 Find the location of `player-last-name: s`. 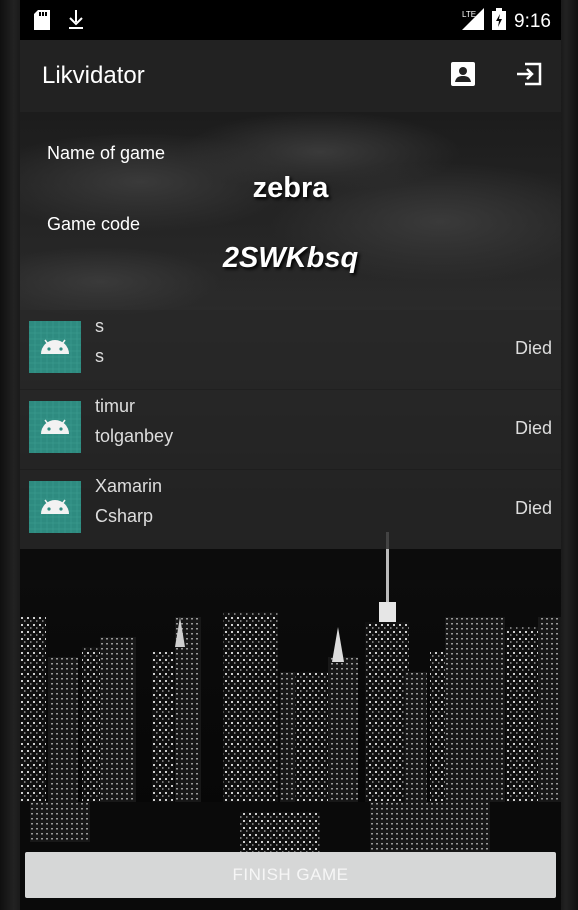

player-last-name: s is located at coordinates (99, 356).